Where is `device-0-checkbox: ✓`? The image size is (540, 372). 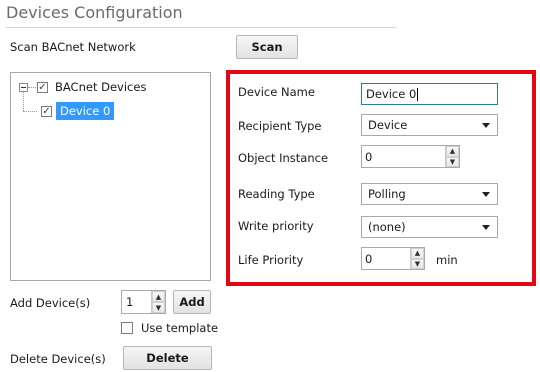 device-0-checkbox: ✓ is located at coordinates (46, 111).